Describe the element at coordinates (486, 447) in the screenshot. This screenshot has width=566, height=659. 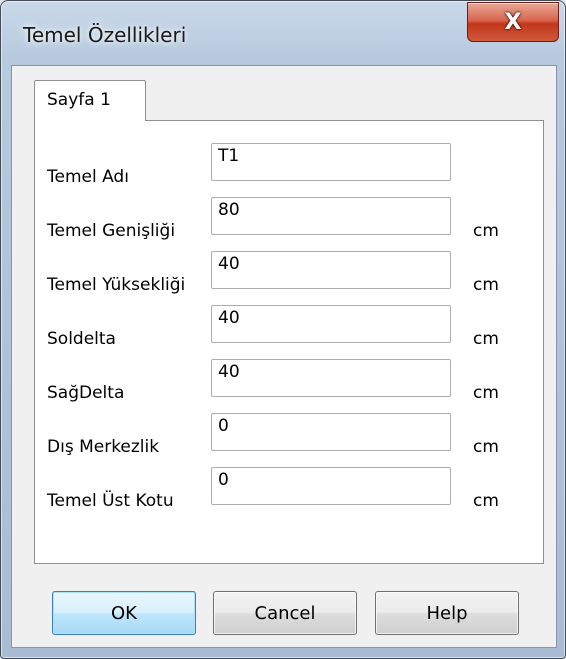
I see `dis-merkezlik-unit: cm` at that location.